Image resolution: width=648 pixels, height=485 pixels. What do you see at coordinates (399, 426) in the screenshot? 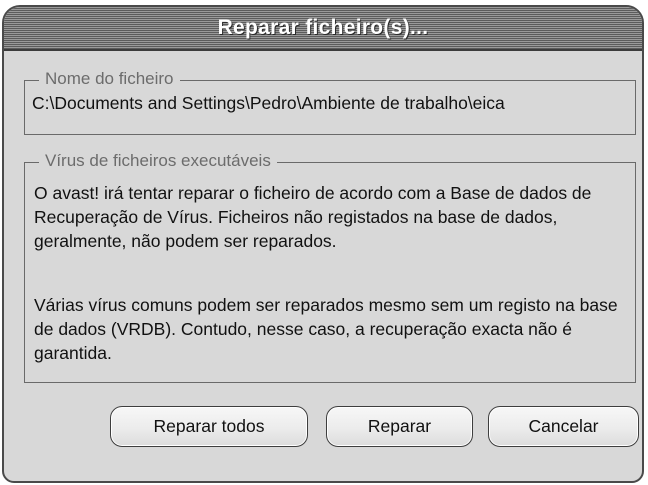
I see `repair-button: Reparar` at bounding box center [399, 426].